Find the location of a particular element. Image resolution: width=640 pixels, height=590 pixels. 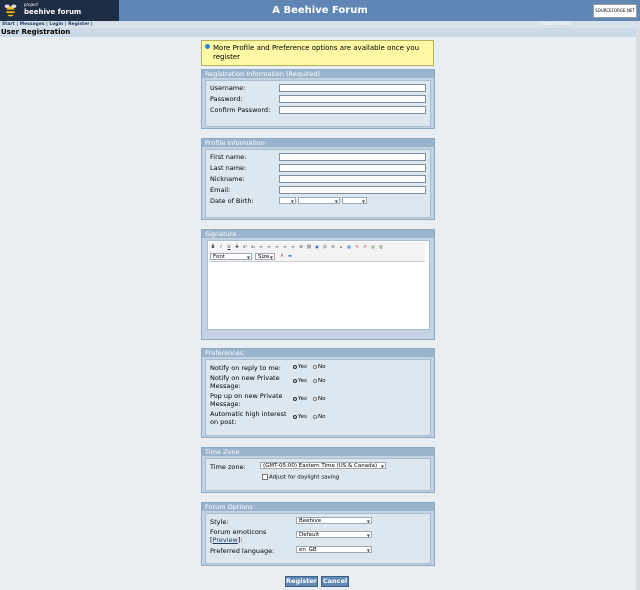

confirm-password-label: Confirm Password: is located at coordinates (240, 110).